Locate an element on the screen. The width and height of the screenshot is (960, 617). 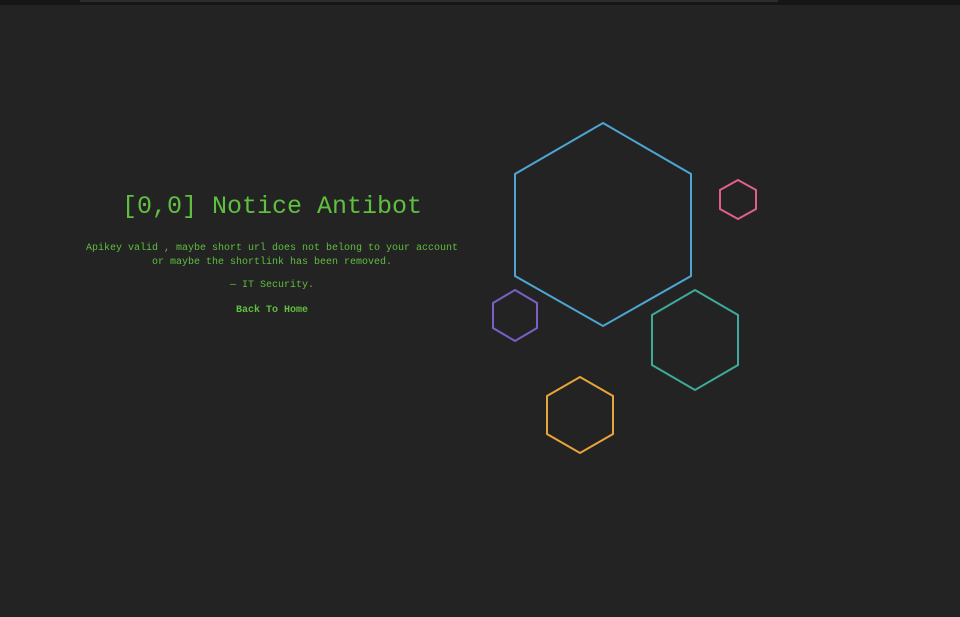
hexagon-medium-teal is located at coordinates (695, 340).